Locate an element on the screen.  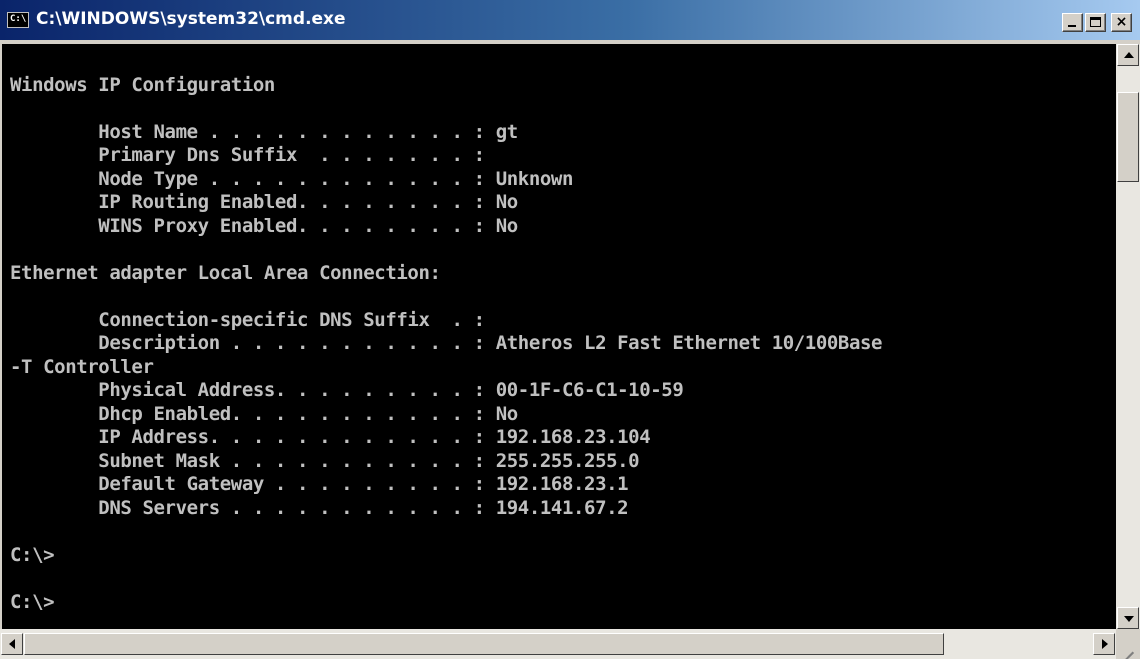
horizontal-scrollbar is located at coordinates (558, 644).